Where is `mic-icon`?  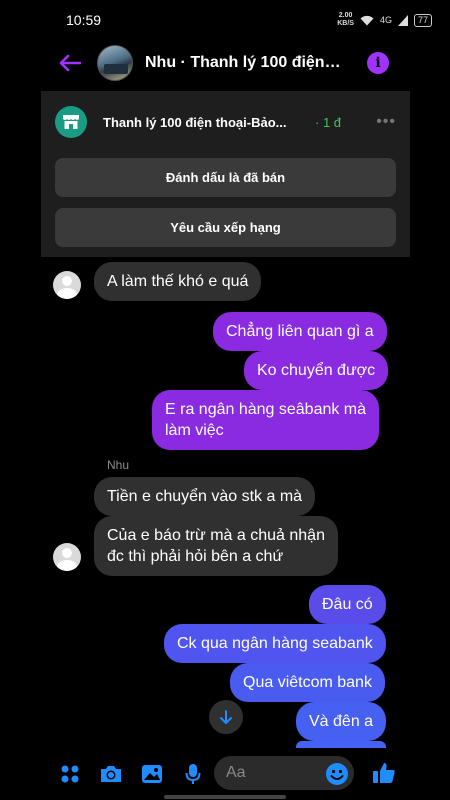 mic-icon is located at coordinates (193, 774).